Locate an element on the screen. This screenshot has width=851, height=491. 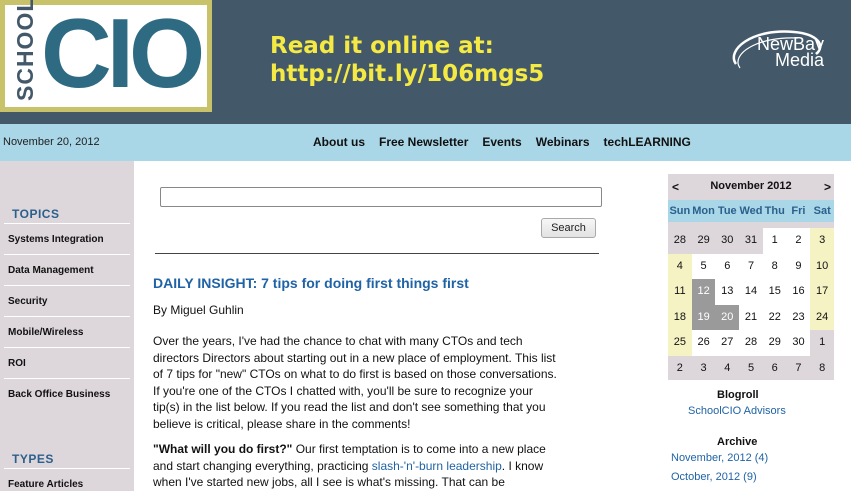
calendar-prev-button: < is located at coordinates (675, 187).